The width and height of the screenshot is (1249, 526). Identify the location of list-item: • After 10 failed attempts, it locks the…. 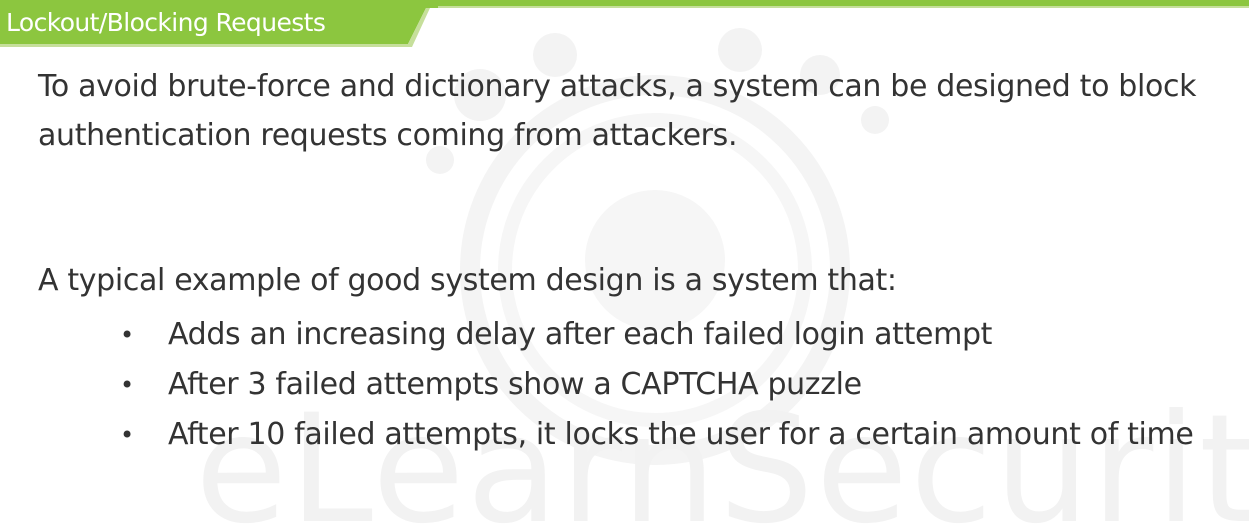
(638, 435).